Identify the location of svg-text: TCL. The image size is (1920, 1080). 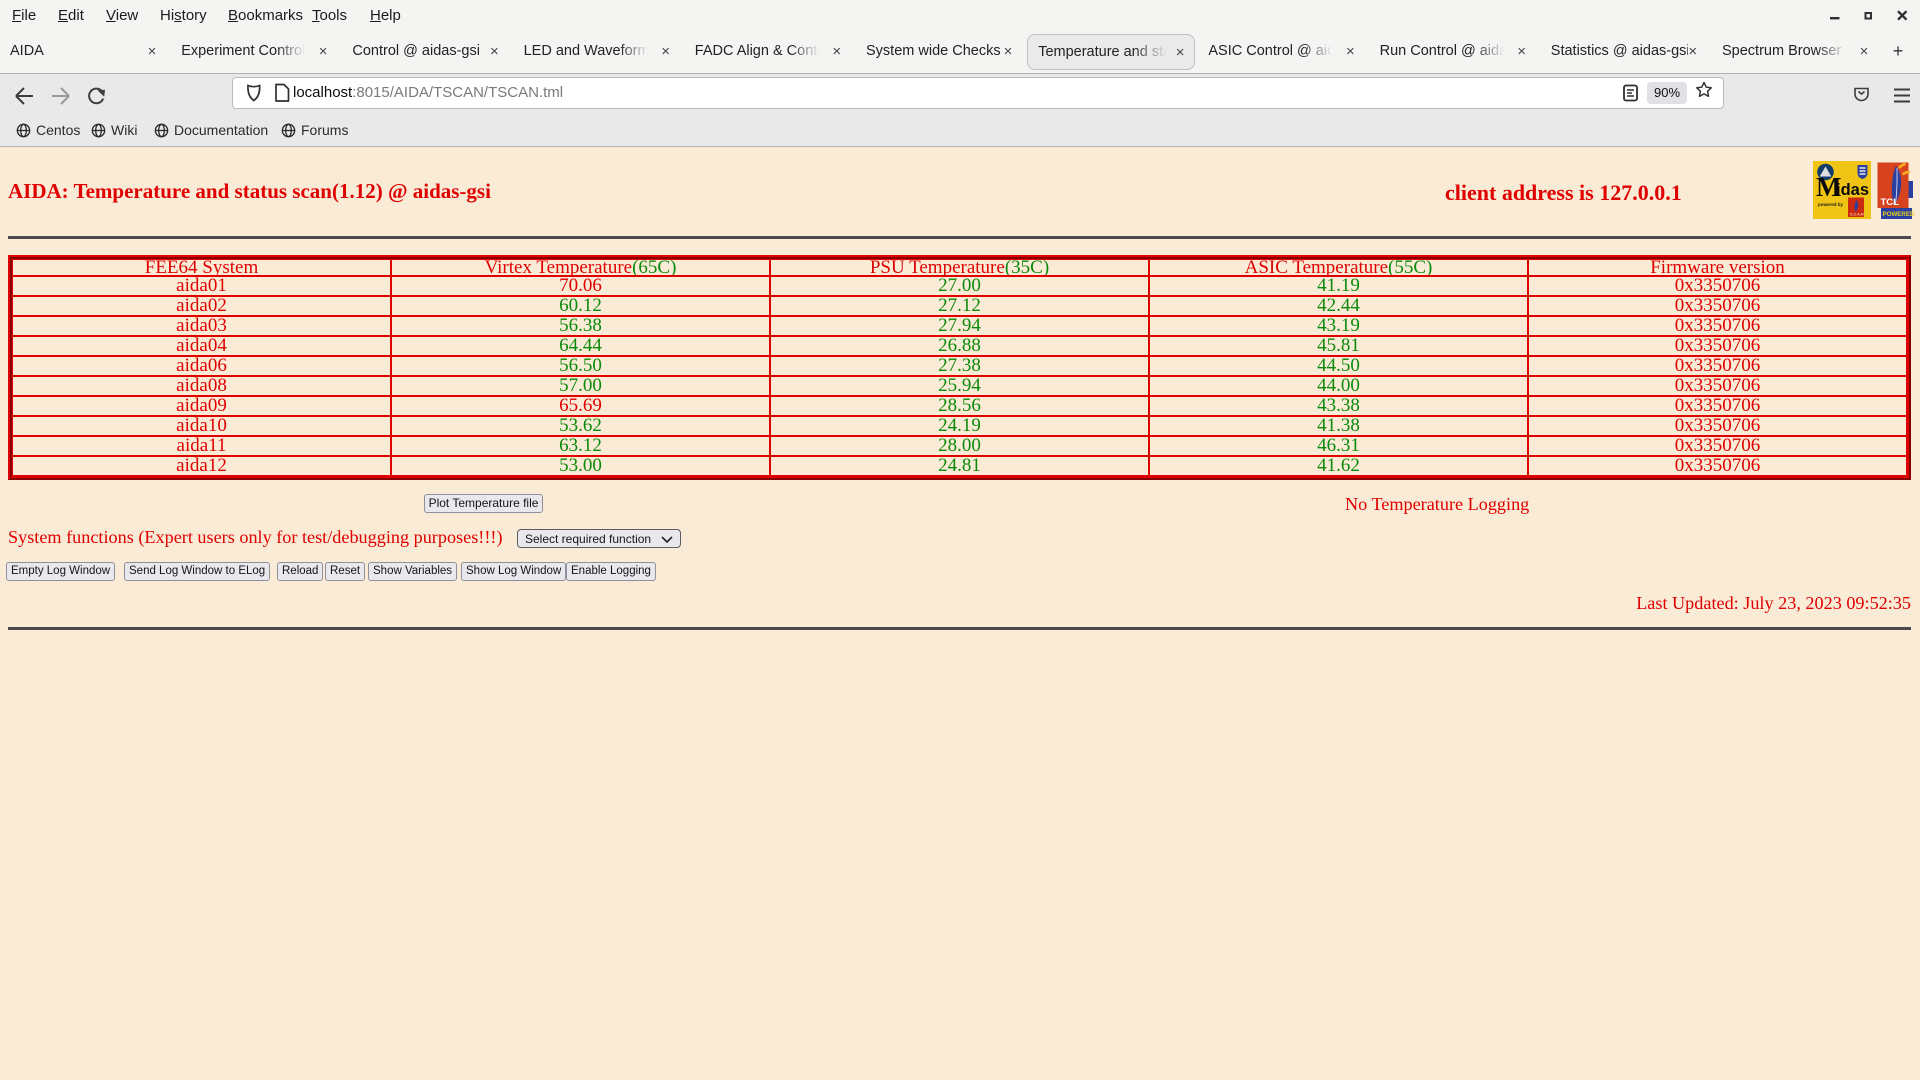
(1890, 202).